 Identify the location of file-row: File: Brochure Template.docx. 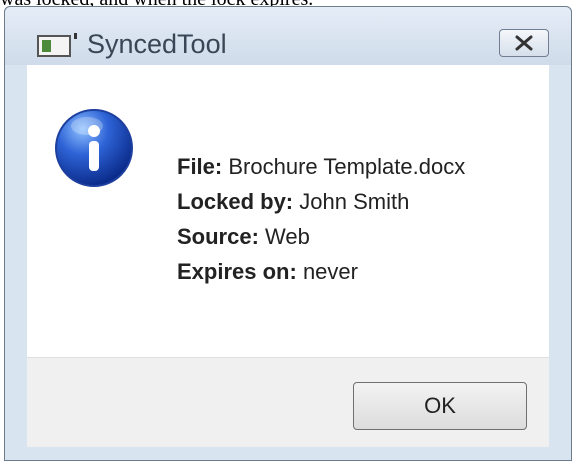
(321, 166).